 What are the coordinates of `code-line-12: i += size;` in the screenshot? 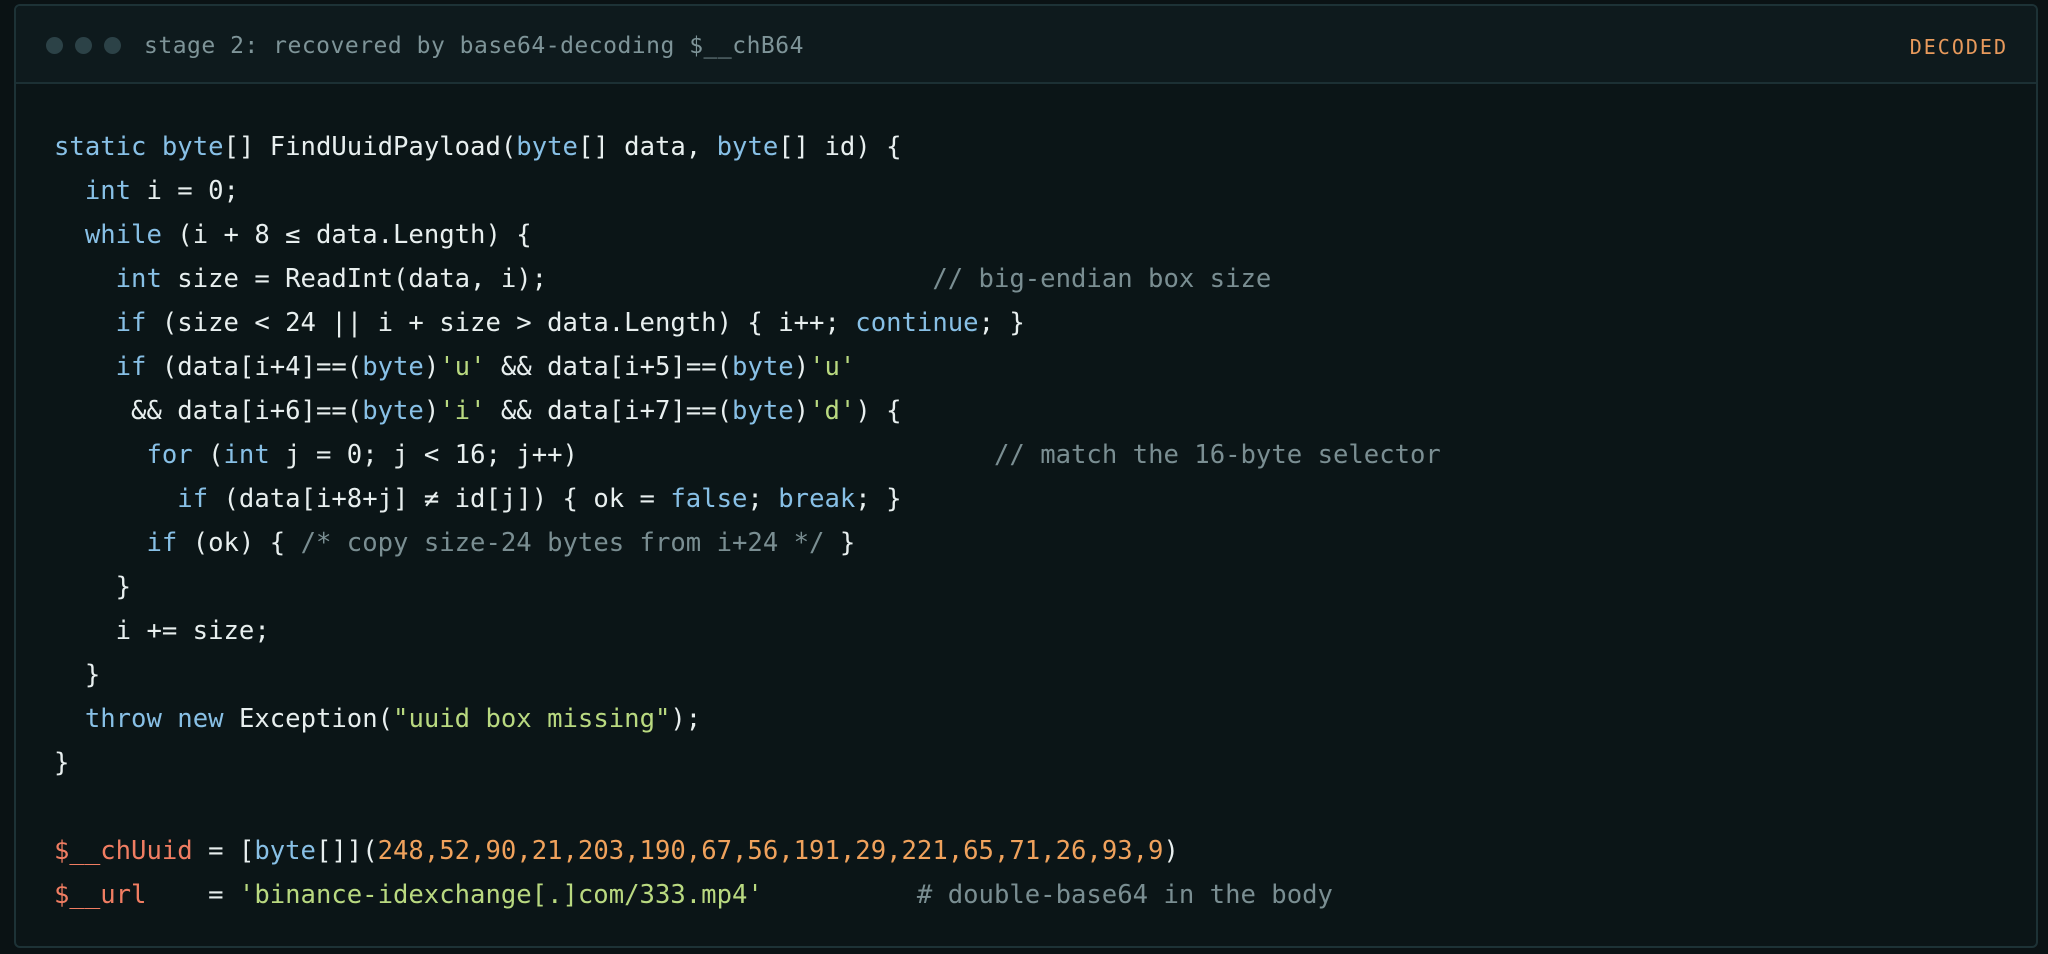 It's located at (747, 631).